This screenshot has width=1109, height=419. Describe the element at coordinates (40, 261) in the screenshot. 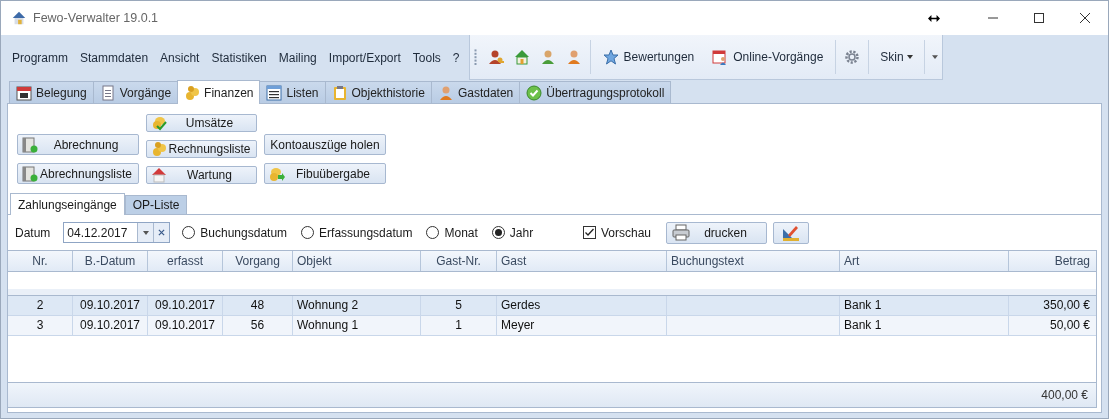

I see `column-header: Nr.` at that location.